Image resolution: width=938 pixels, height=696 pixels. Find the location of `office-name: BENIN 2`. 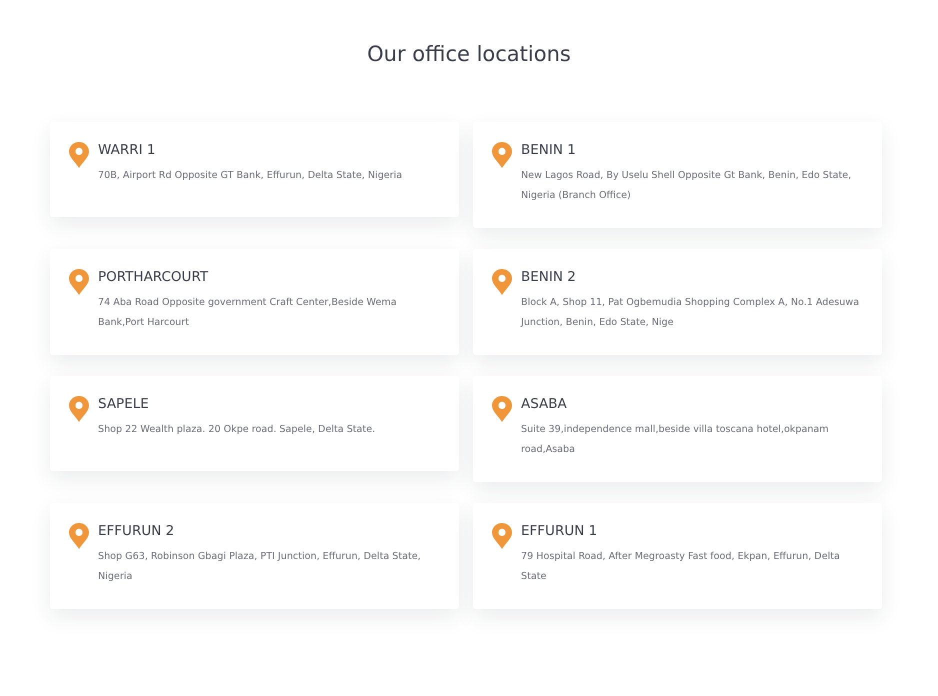

office-name: BENIN 2 is located at coordinates (549, 277).